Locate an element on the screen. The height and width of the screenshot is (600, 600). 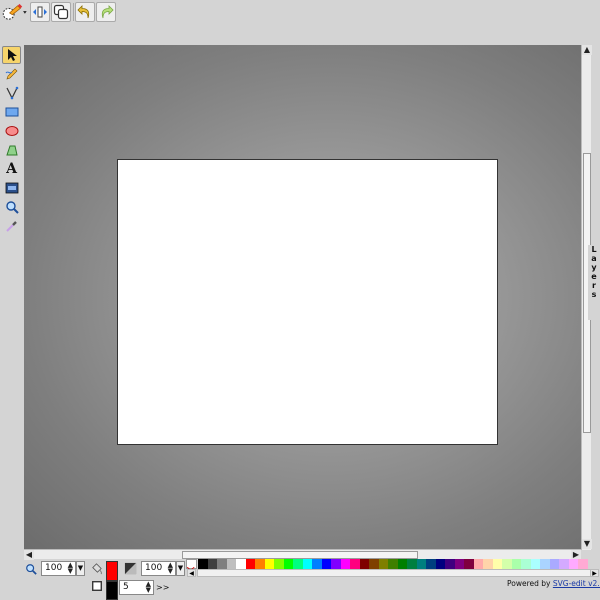
opacity-input: 100 ▲ ▼ is located at coordinates (158, 568).